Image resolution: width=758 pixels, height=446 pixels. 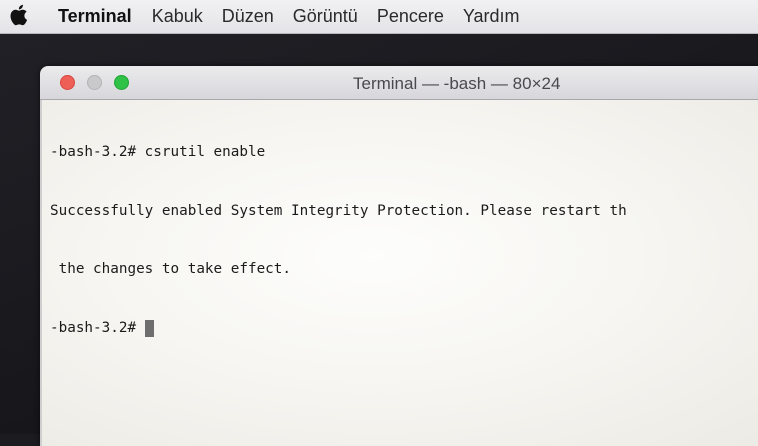 What do you see at coordinates (67, 82) in the screenshot?
I see `close-button` at bounding box center [67, 82].